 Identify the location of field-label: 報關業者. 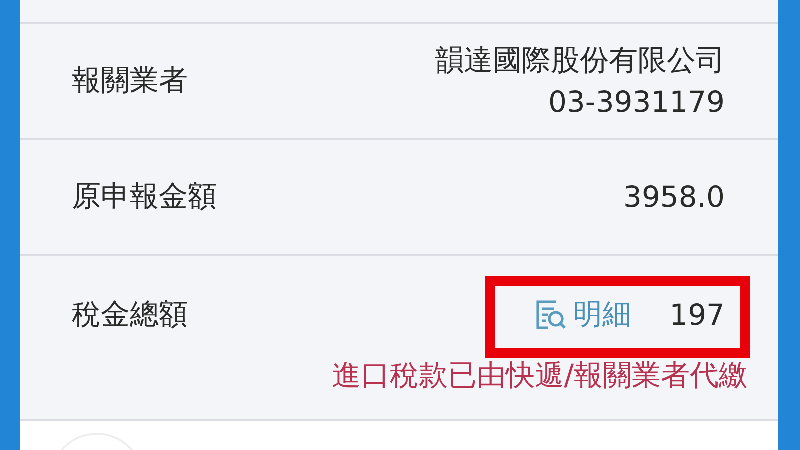
(130, 80).